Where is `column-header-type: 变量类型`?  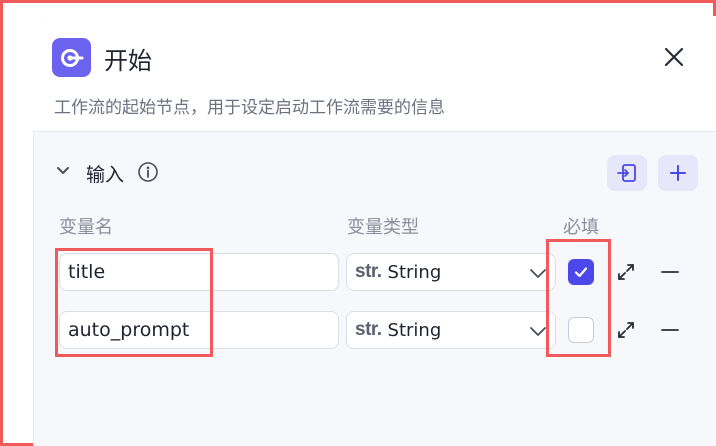 column-header-type: 变量类型 is located at coordinates (383, 227).